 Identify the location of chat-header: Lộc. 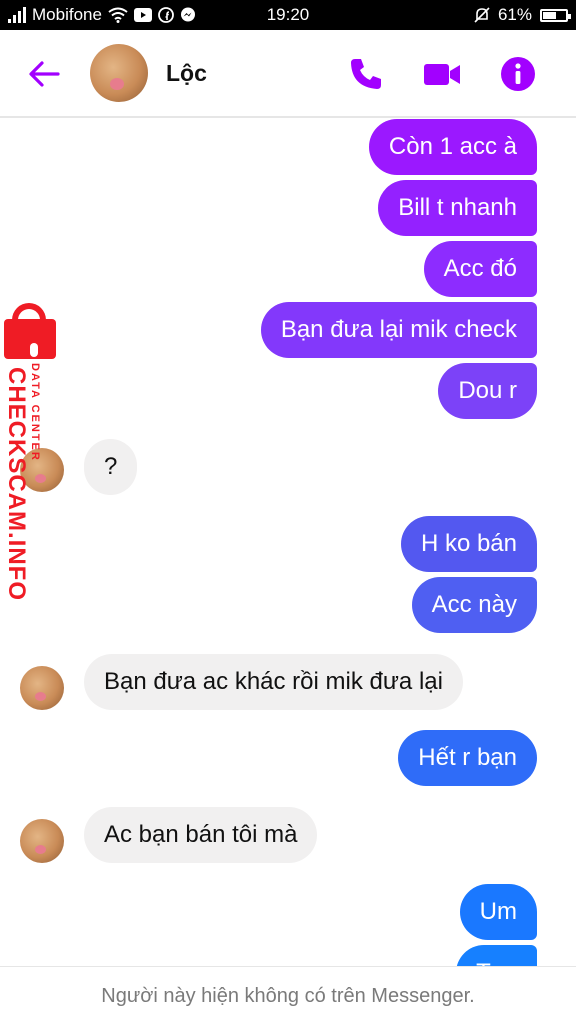
(288, 74).